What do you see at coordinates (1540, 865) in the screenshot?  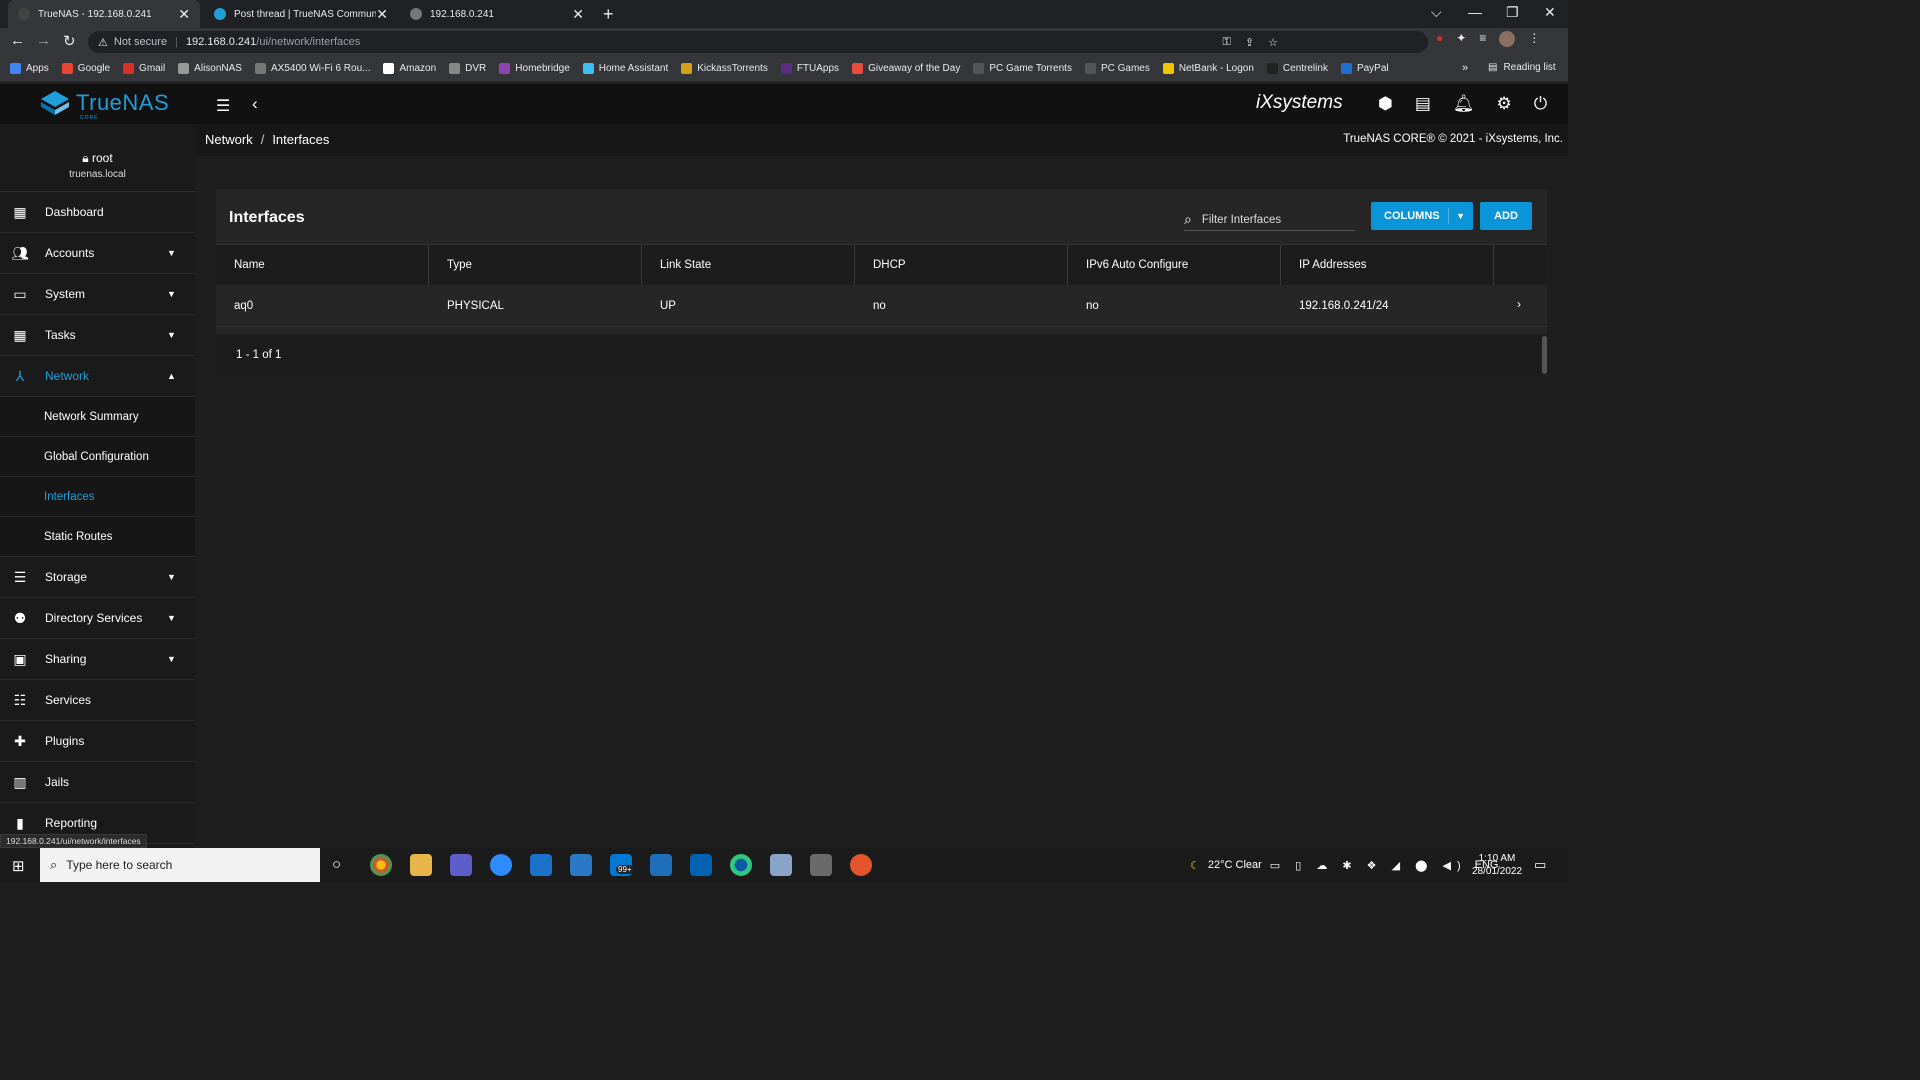 I see `notification-icon: ▭` at bounding box center [1540, 865].